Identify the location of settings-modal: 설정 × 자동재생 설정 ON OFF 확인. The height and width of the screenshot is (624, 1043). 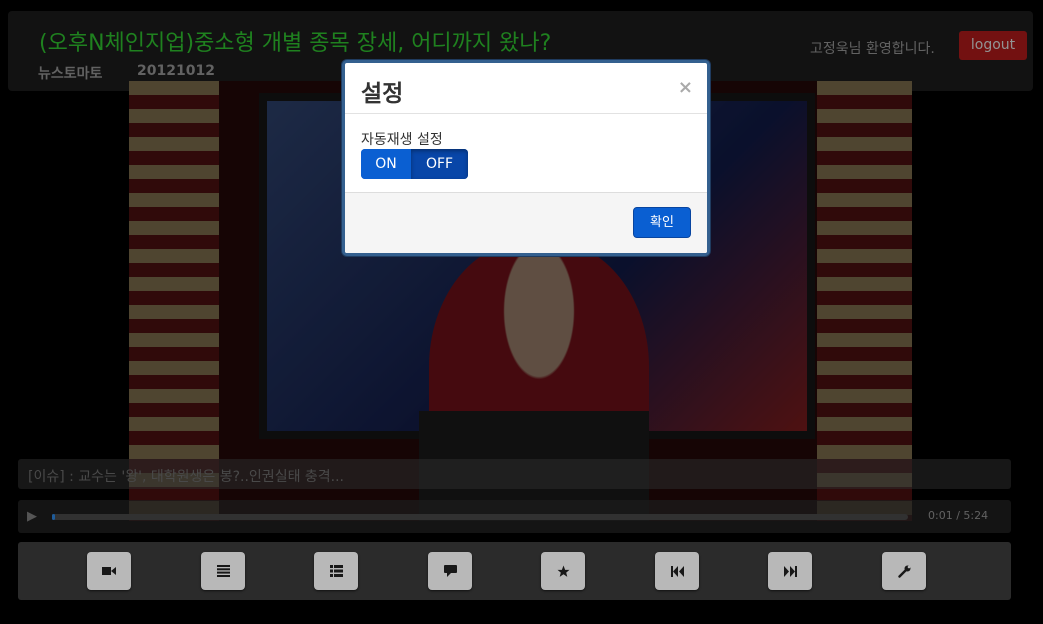
(526, 158).